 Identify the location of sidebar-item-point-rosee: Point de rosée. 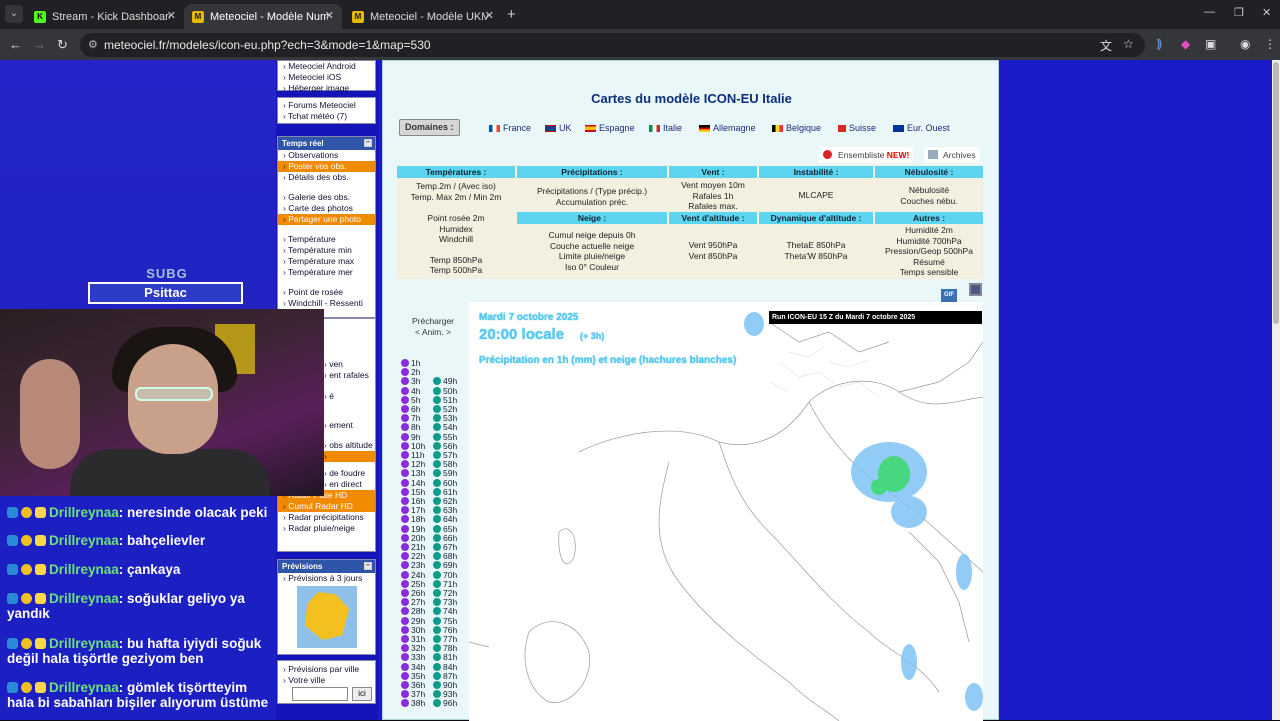
(326, 292).